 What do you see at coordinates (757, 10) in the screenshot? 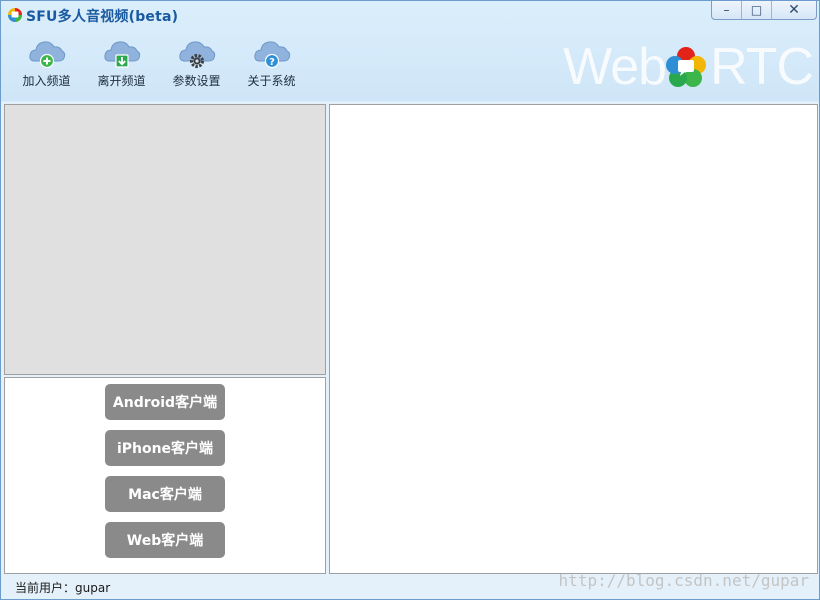
I see `maximize-button: □` at bounding box center [757, 10].